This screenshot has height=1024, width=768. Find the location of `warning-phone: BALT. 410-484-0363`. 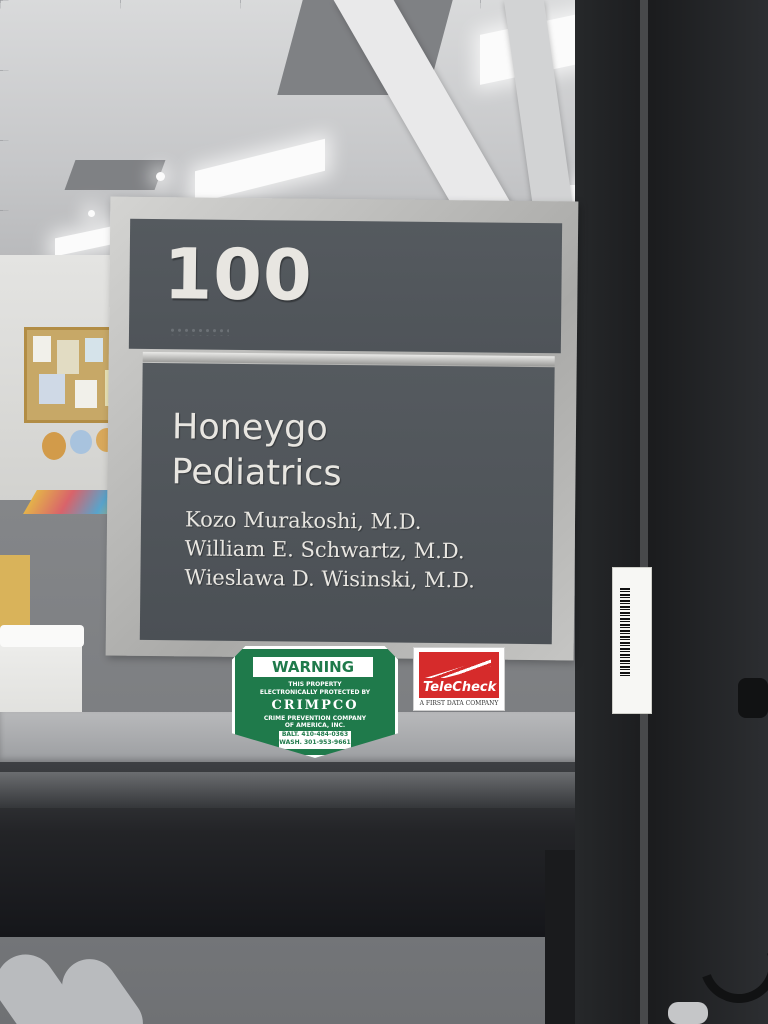

warning-phone: BALT. 410-484-0363 is located at coordinates (315, 734).